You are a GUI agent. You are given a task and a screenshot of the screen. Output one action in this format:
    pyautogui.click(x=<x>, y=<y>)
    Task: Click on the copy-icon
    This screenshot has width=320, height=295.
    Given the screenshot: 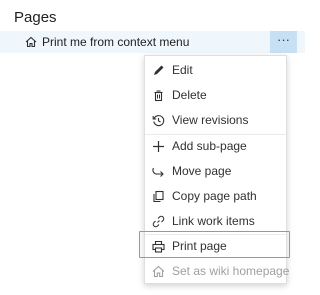 What is the action you would take?
    pyautogui.click(x=158, y=196)
    